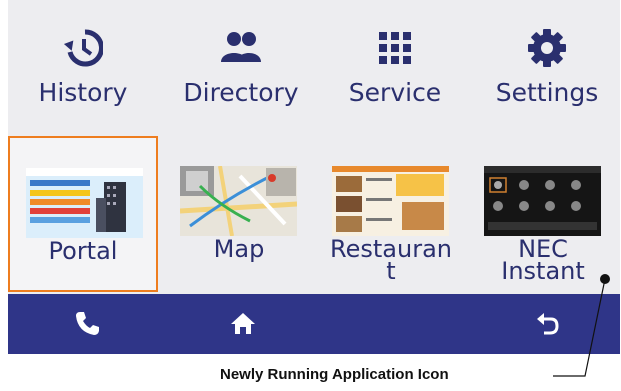 This screenshot has width=621, height=391. What do you see at coordinates (543, 260) in the screenshot?
I see `app-nec-instant-label: NEC Instant` at bounding box center [543, 260].